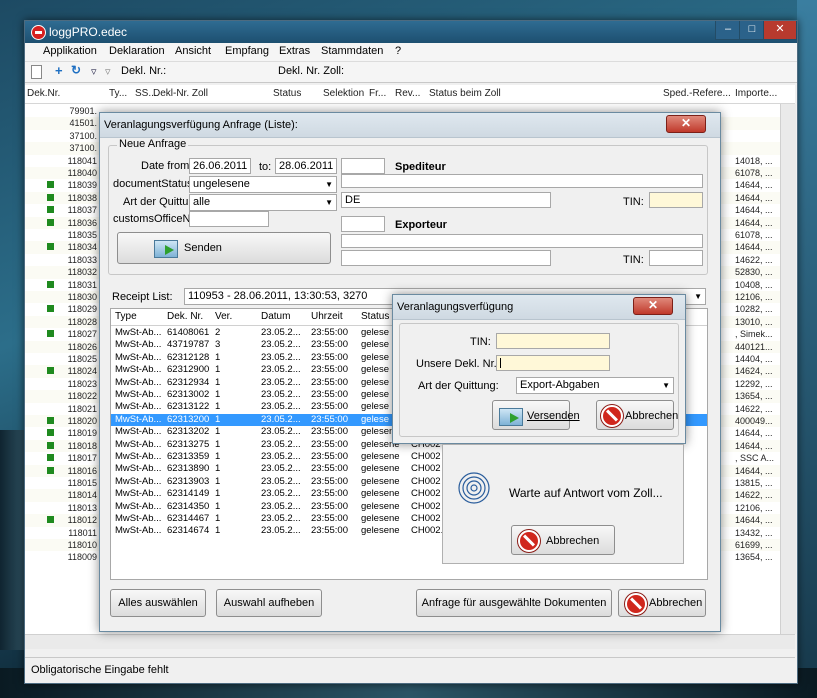 The width and height of the screenshot is (817, 698). What do you see at coordinates (311, 71) in the screenshot?
I see `filter-dekl-nr-zoll-label: Dekl. Nr. Zoll:` at bounding box center [311, 71].